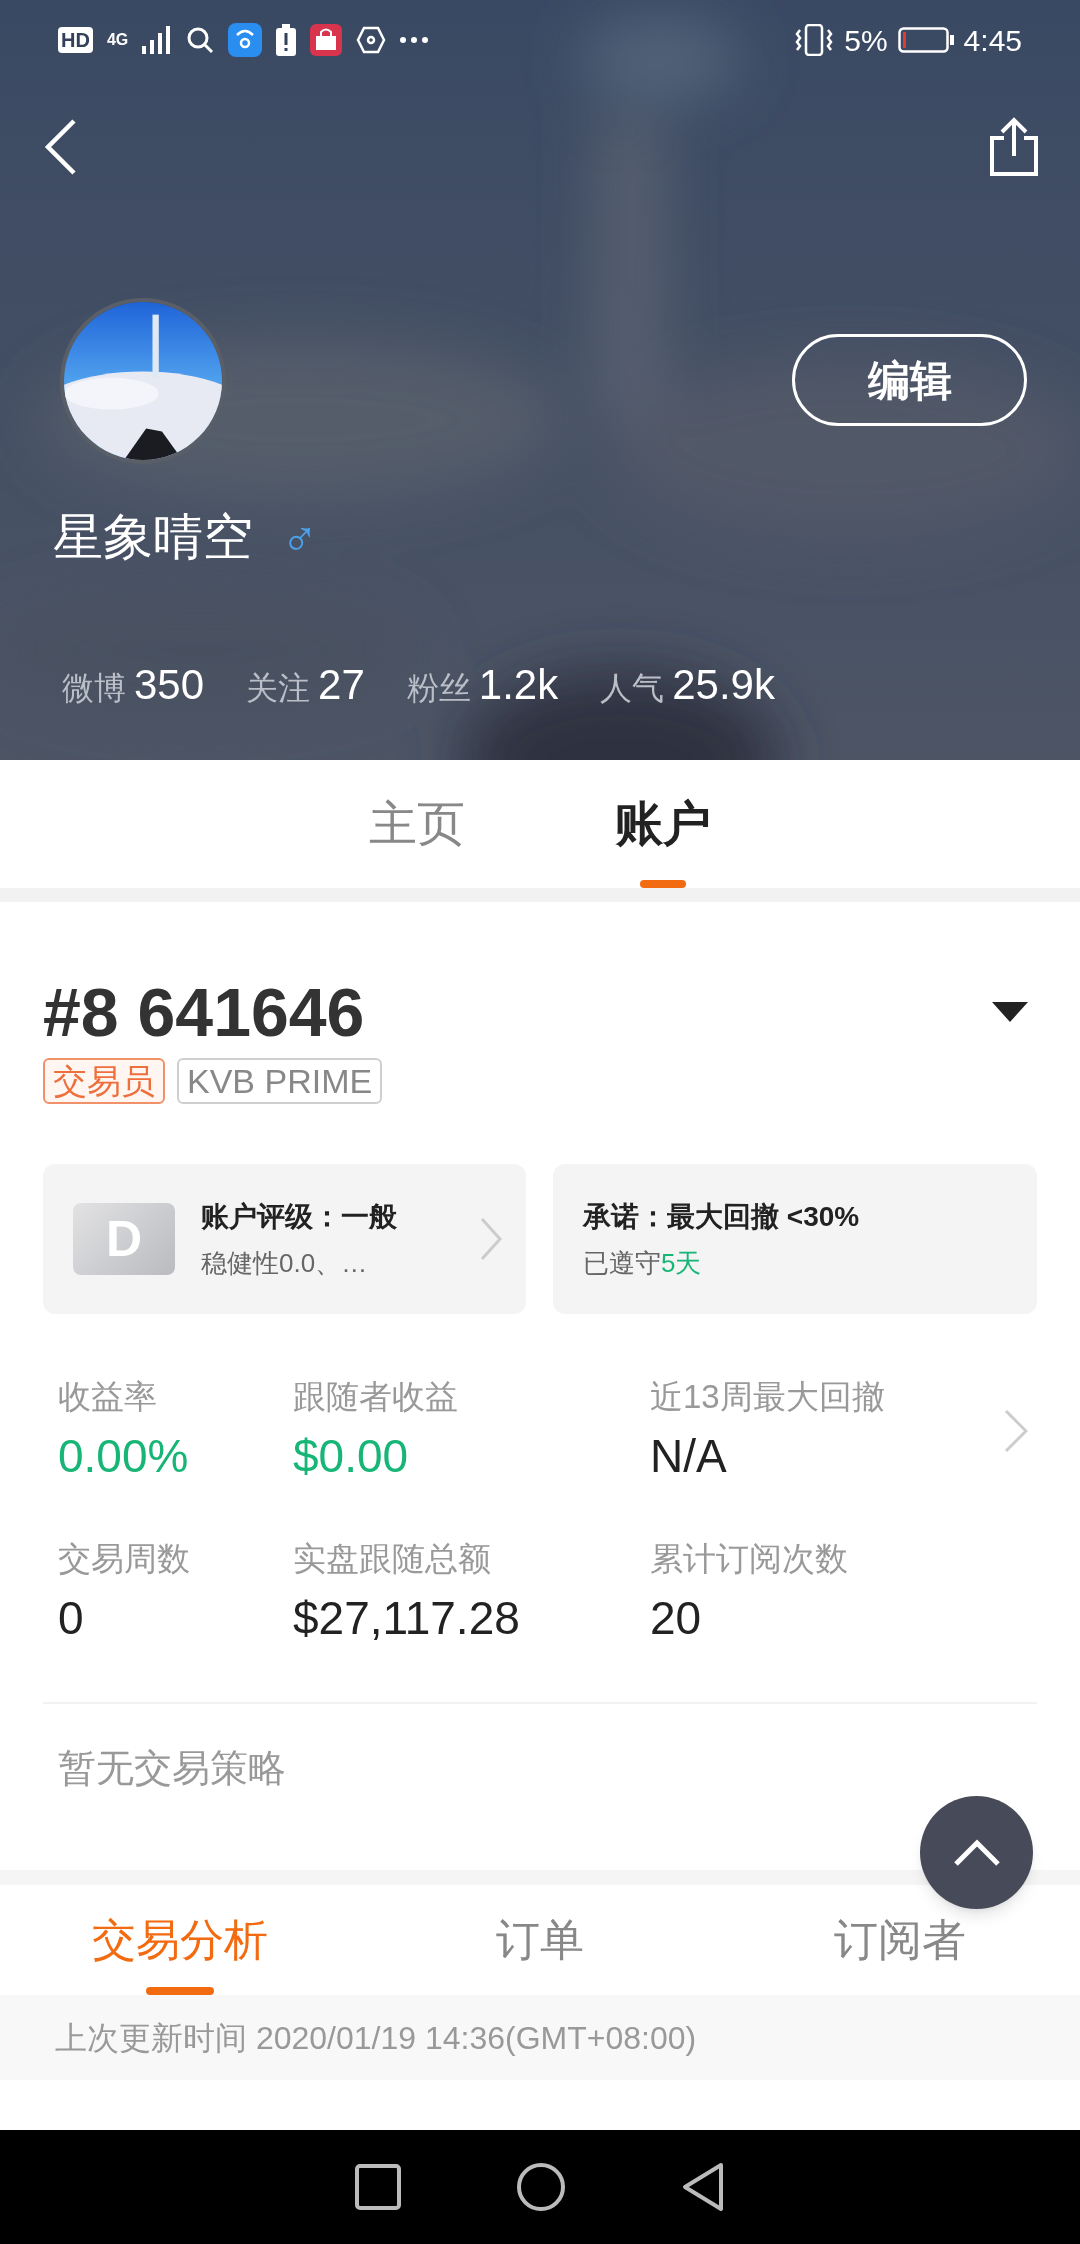  I want to click on metric-label: 交易周数, so click(124, 1559).